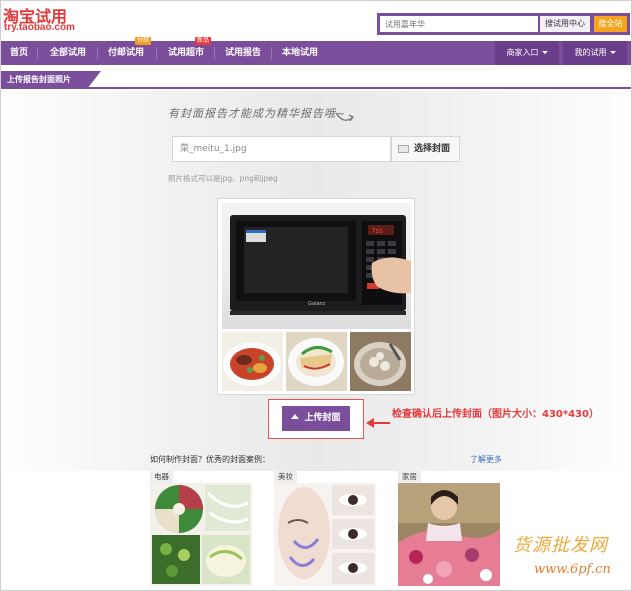 Image resolution: width=632 pixels, height=591 pixels. I want to click on nav-item-all-trials: 全部试用, so click(68, 53).